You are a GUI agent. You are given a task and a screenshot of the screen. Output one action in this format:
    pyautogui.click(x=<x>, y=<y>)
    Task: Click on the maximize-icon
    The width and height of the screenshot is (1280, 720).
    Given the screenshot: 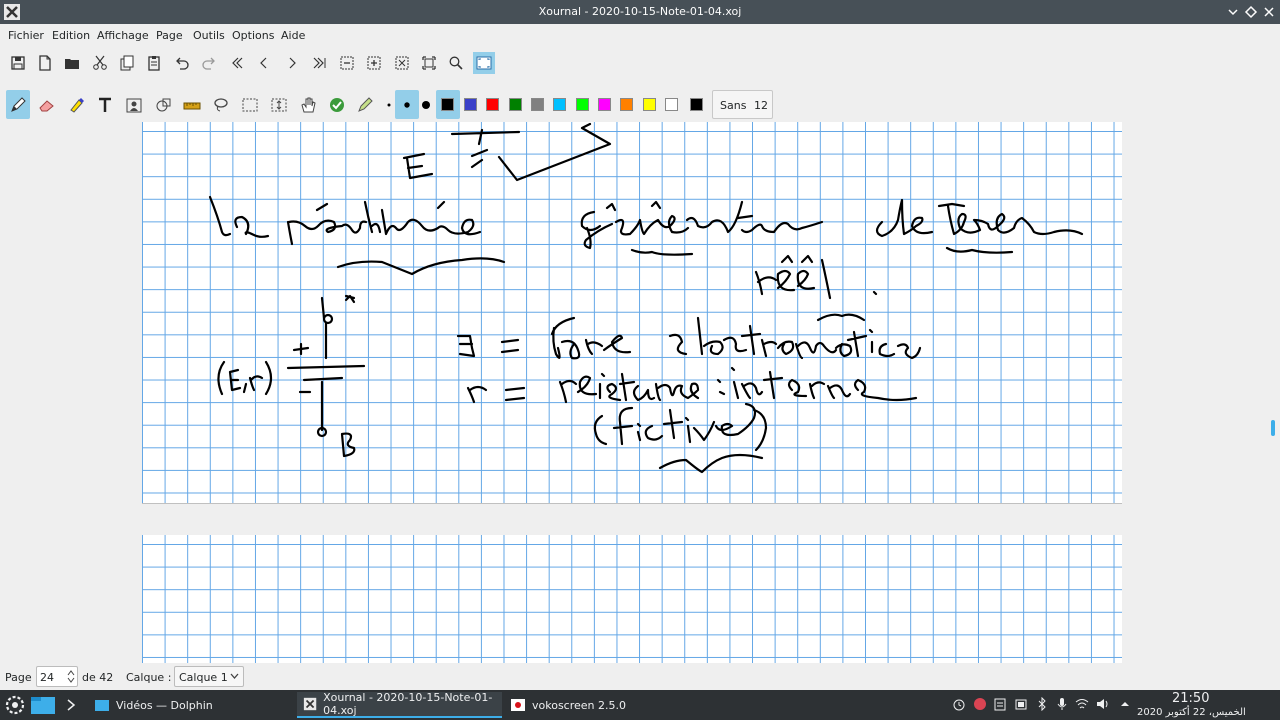 What is the action you would take?
    pyautogui.click(x=1251, y=12)
    